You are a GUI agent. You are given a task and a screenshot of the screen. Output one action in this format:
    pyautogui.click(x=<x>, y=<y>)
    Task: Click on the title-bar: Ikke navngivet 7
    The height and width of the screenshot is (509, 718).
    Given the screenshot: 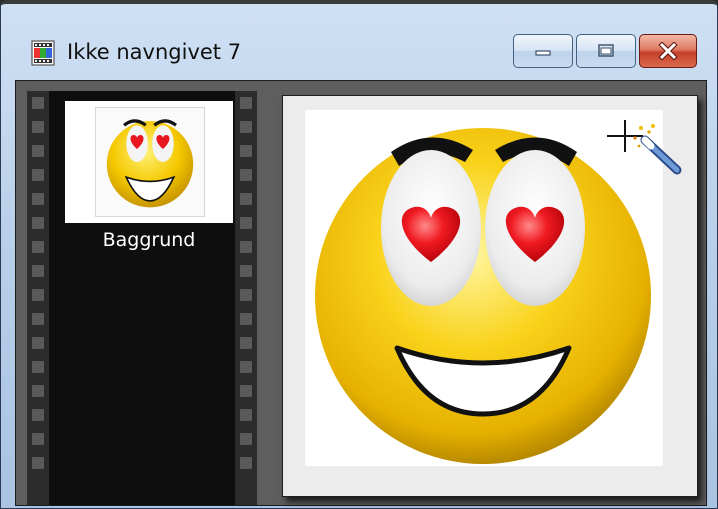 What is the action you would take?
    pyautogui.click(x=359, y=40)
    